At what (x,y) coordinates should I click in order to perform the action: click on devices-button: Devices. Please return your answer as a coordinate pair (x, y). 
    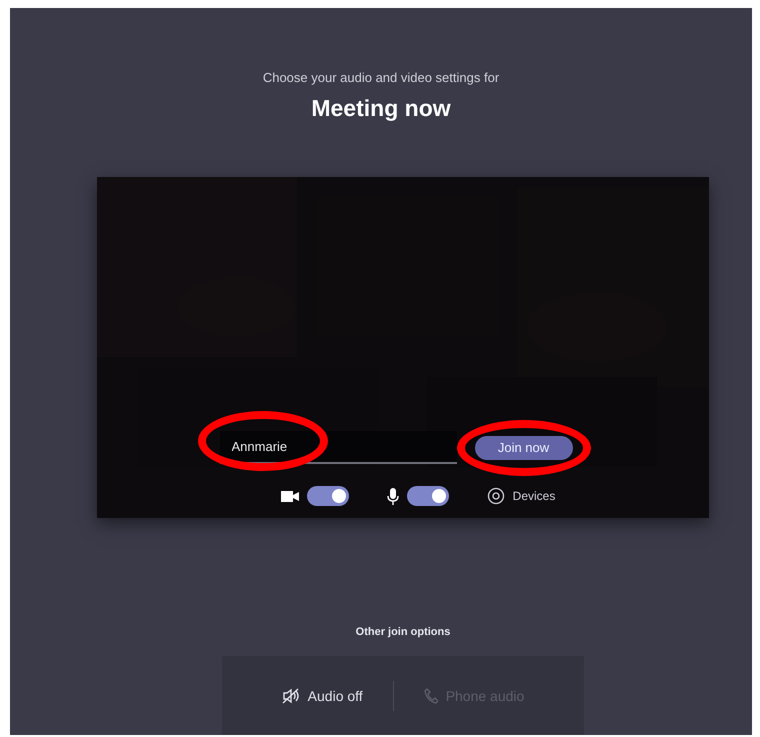
    Looking at the image, I should click on (521, 496).